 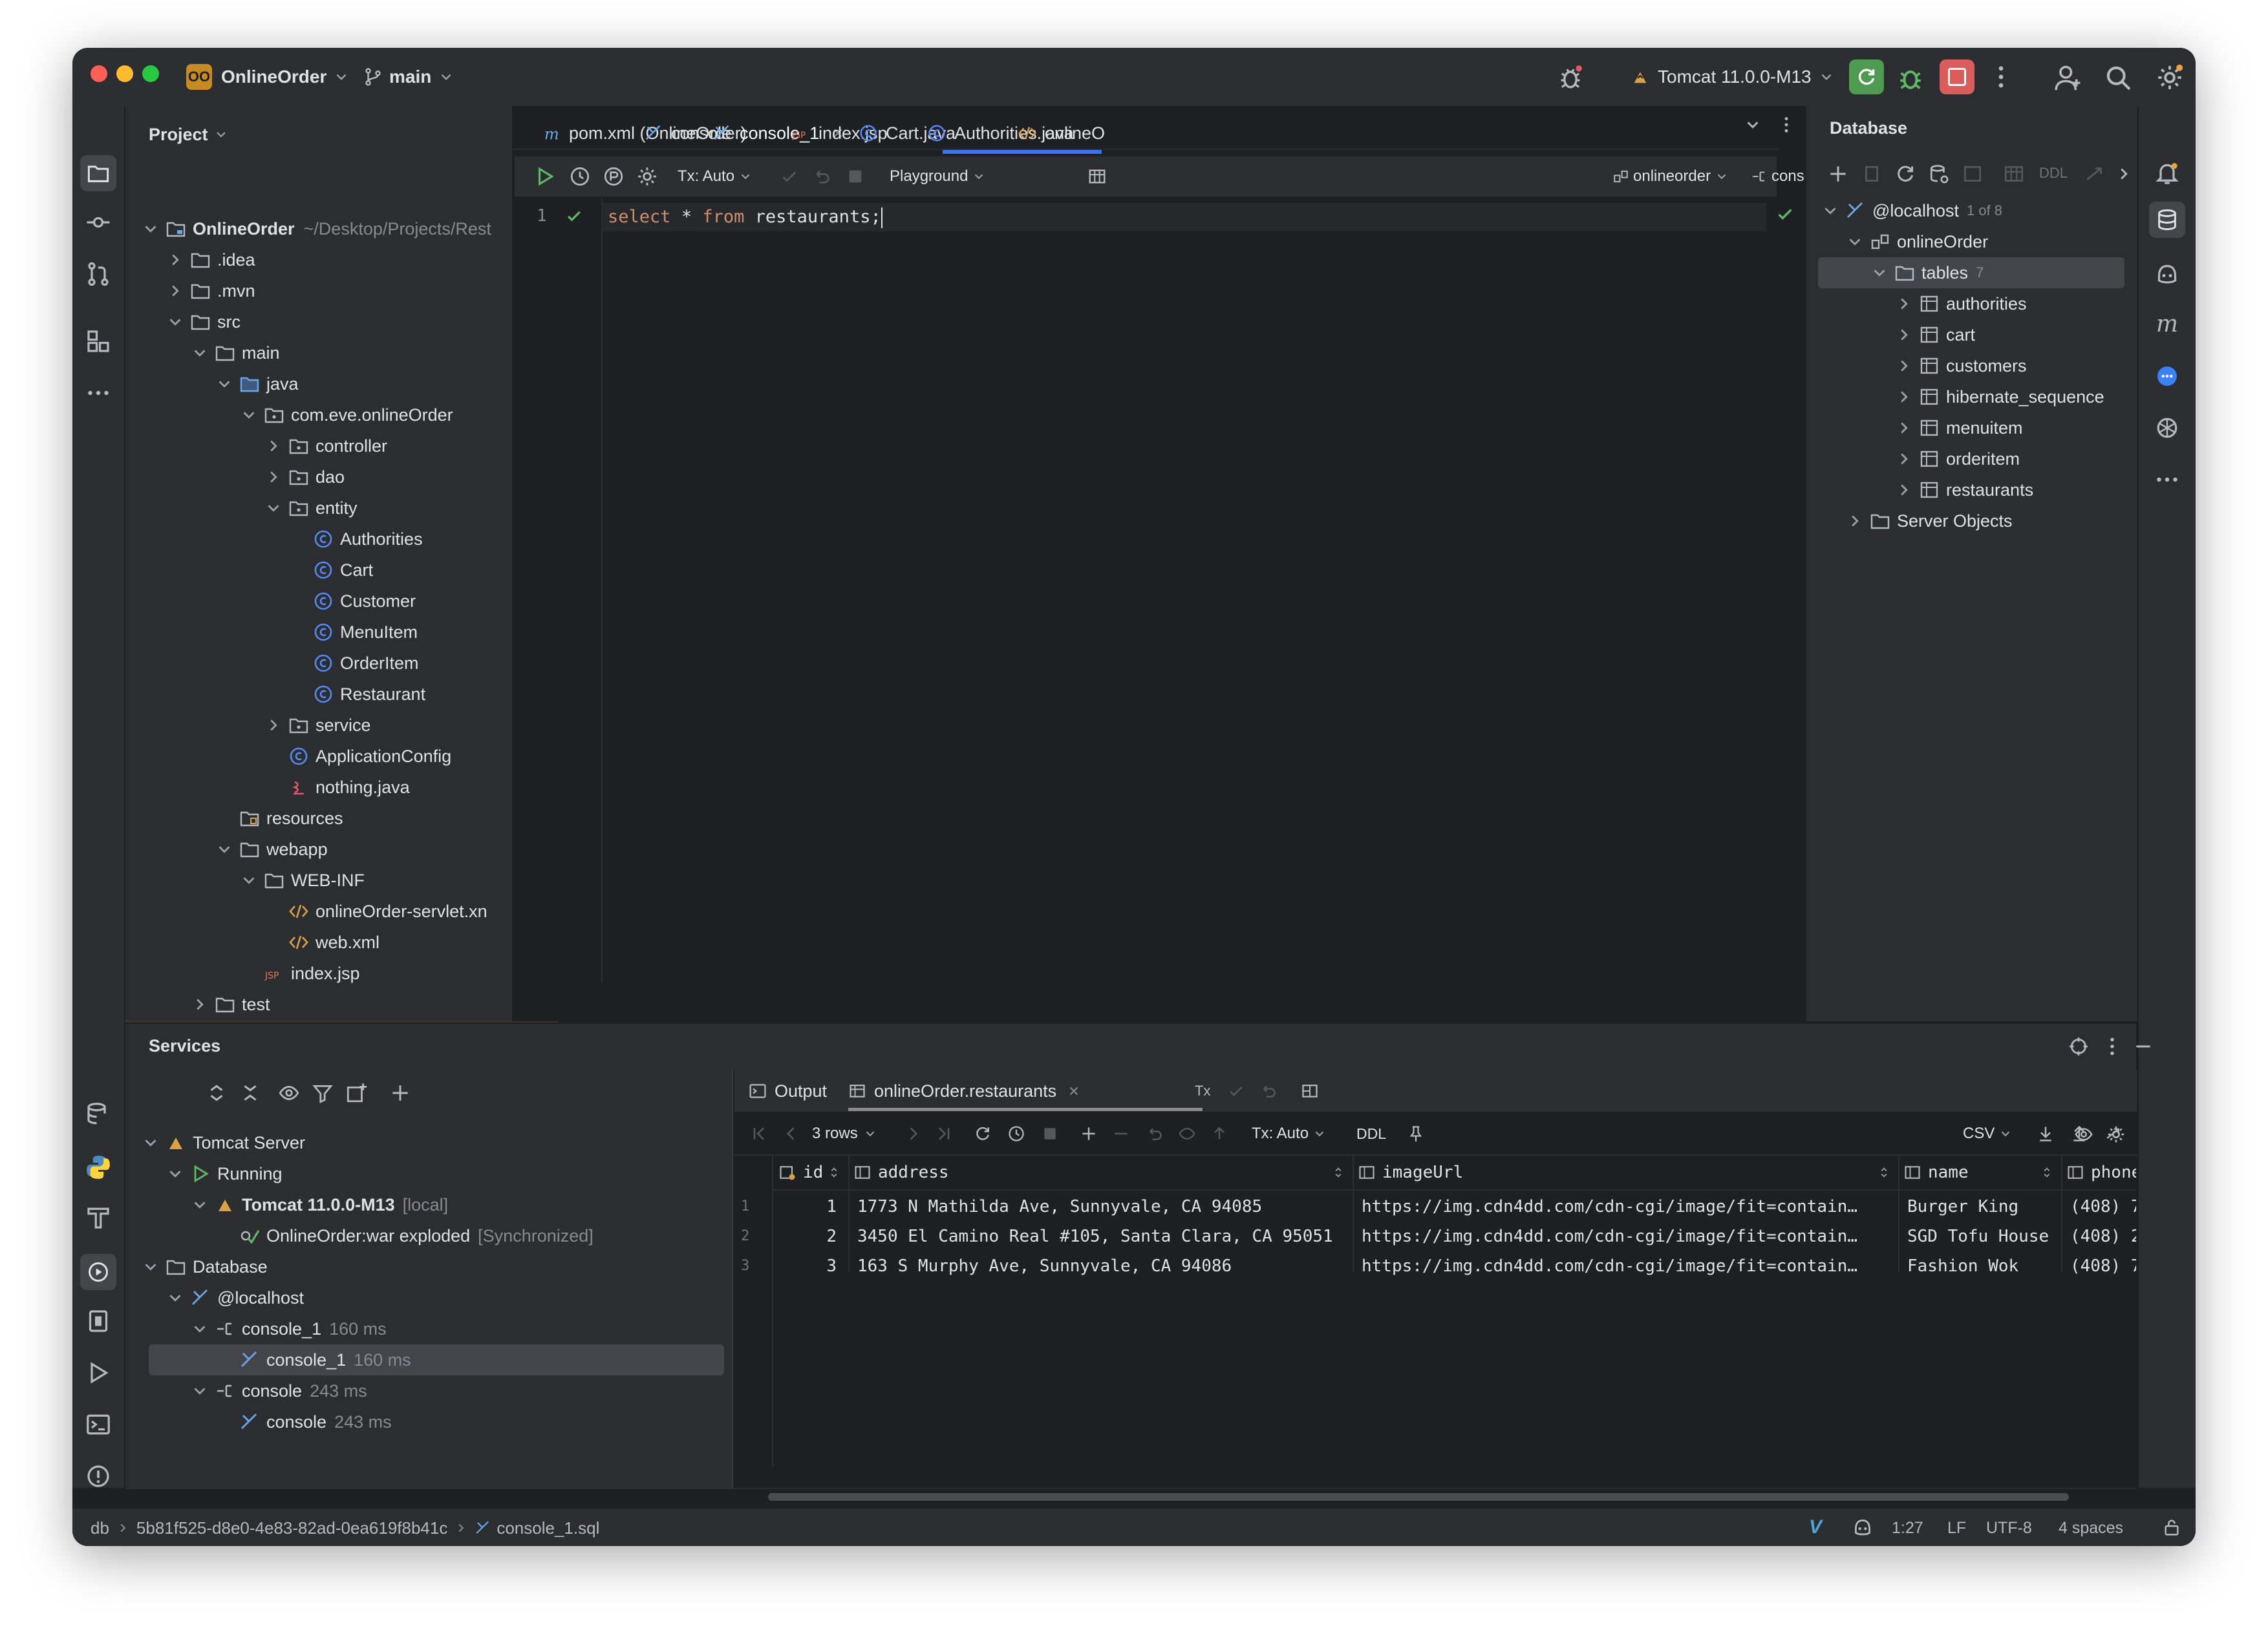 I want to click on openai-icon, so click(x=2167, y=428).